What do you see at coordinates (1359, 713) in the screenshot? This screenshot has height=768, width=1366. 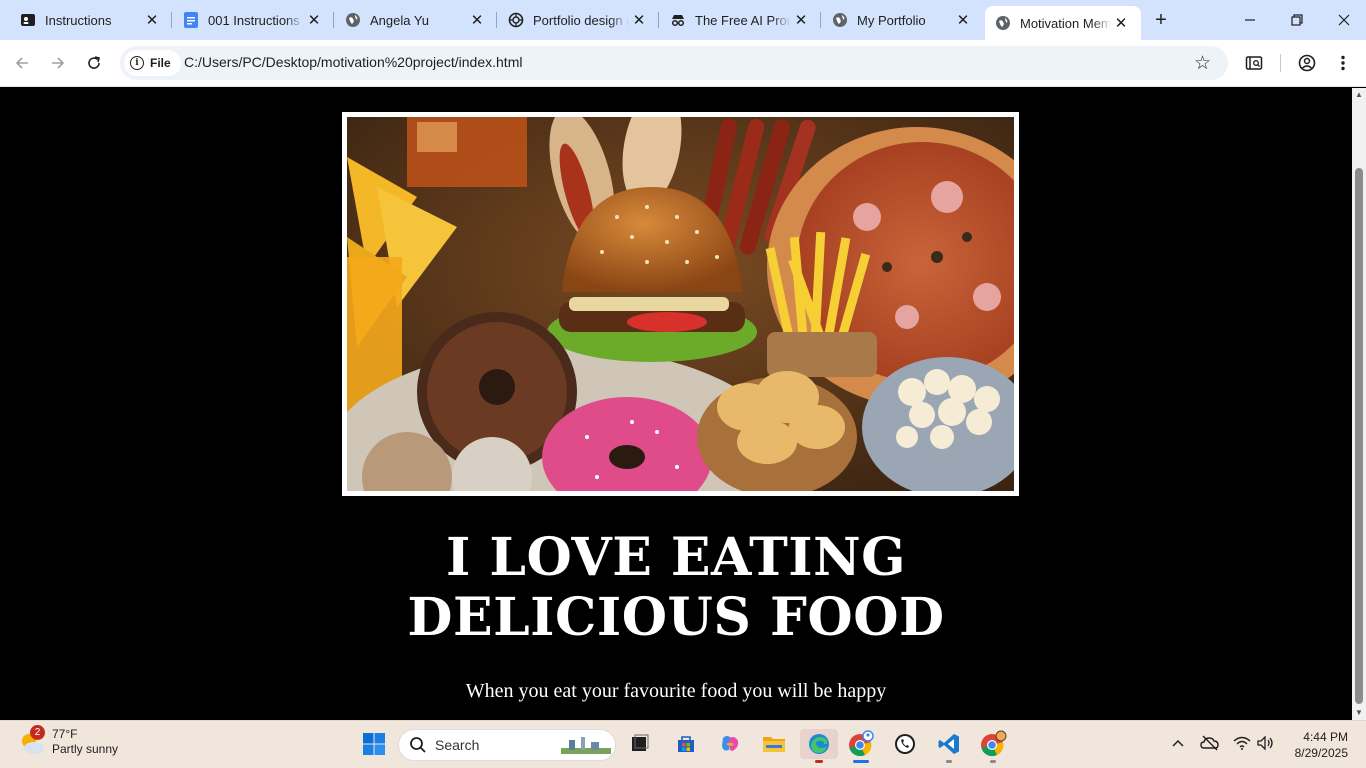 I see `scroll-down-arrow-icon: ▼` at bounding box center [1359, 713].